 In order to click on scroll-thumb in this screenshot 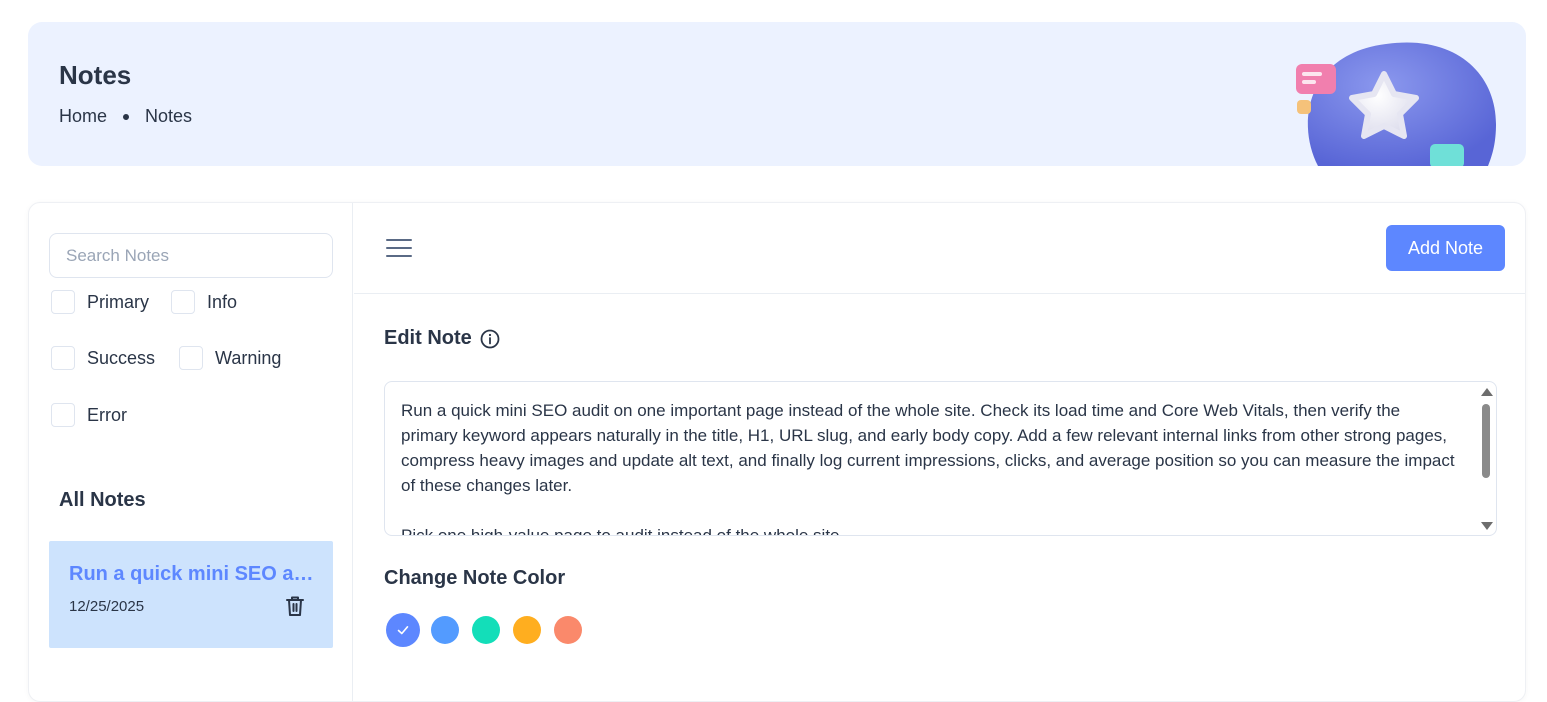, I will do `click(1486, 441)`.